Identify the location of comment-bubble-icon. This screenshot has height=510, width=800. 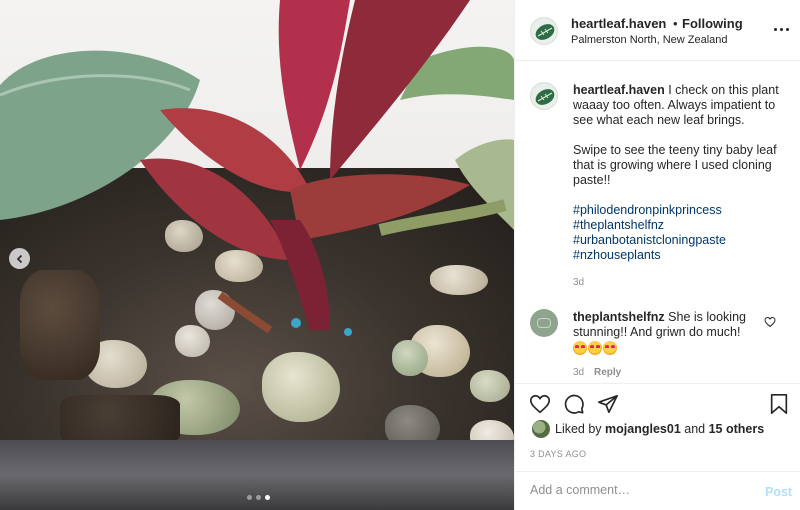
(574, 404).